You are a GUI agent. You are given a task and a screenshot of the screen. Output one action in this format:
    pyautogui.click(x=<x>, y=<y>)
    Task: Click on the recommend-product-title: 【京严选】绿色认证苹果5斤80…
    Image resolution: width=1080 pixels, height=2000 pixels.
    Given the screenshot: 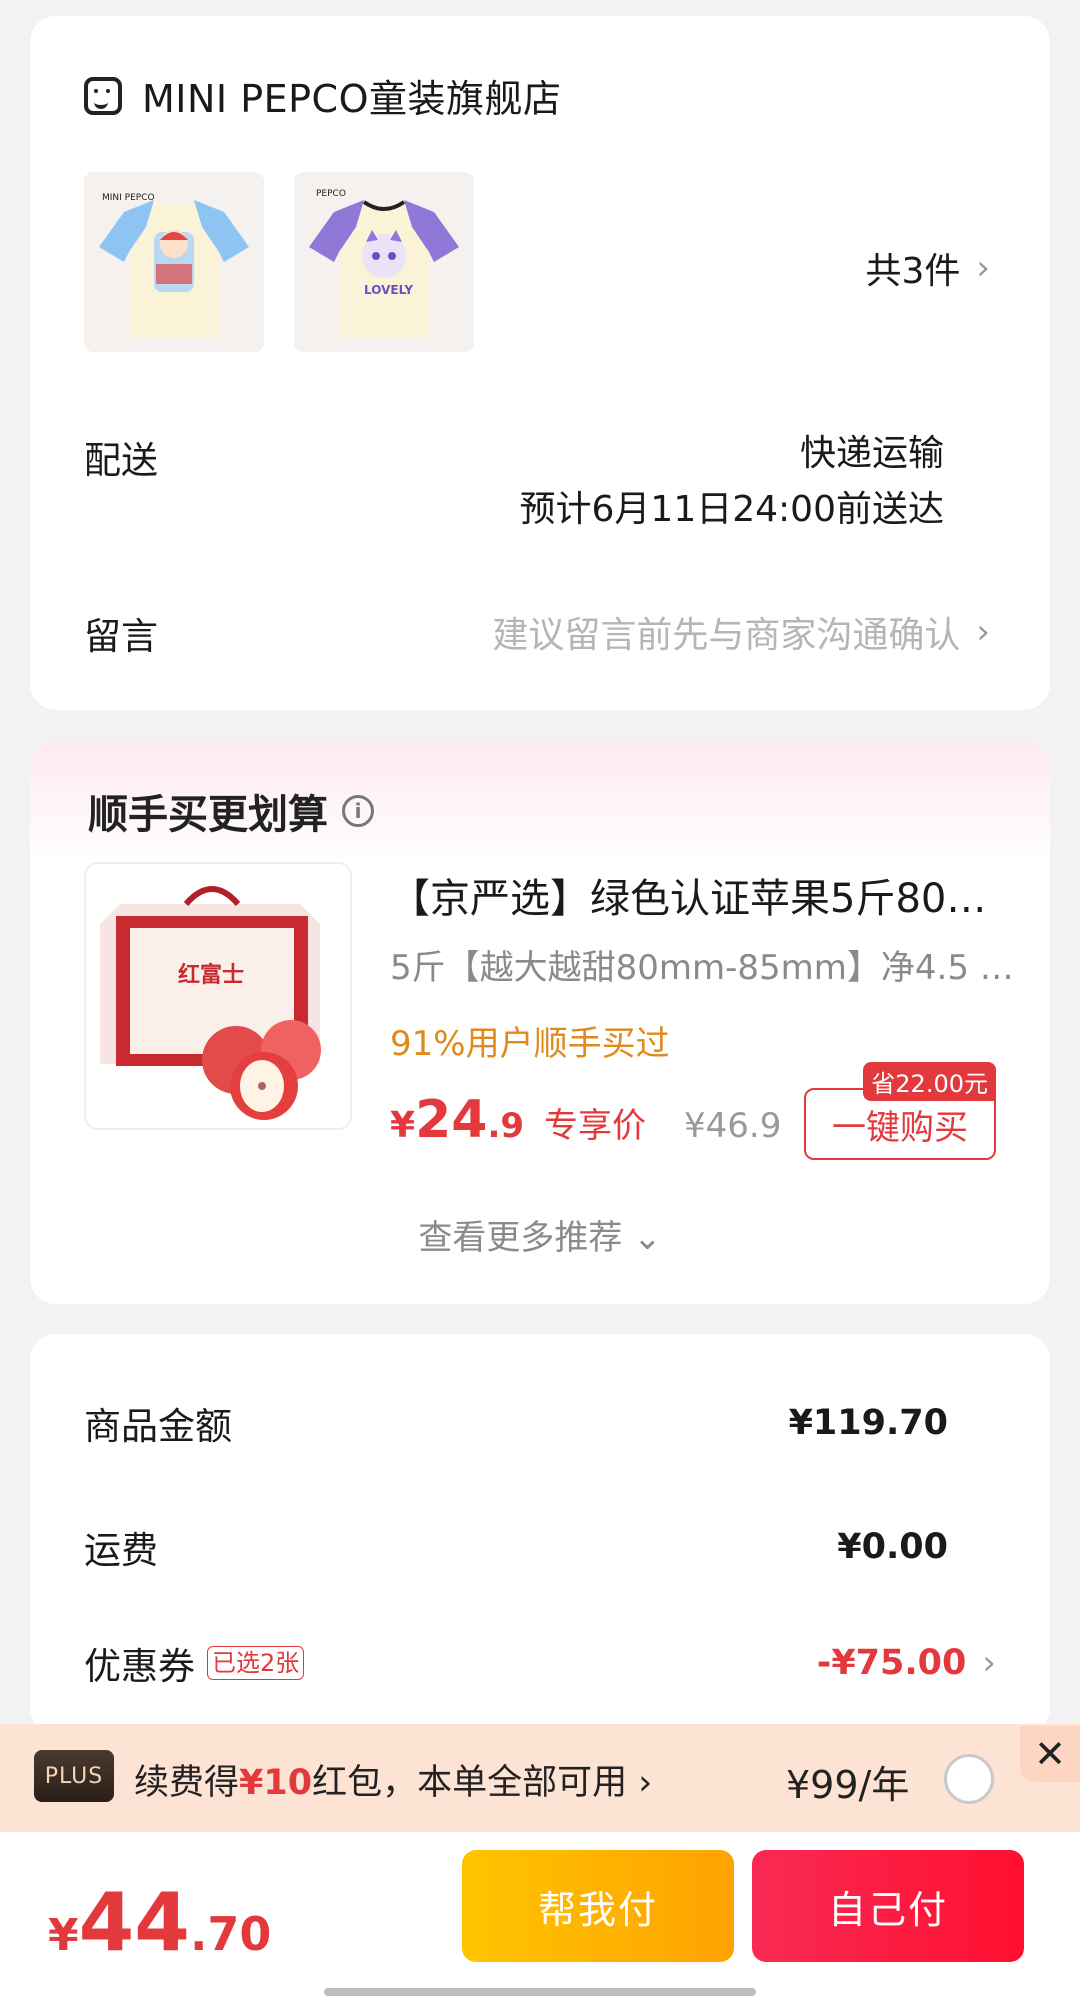 What is the action you would take?
    pyautogui.click(x=700, y=895)
    